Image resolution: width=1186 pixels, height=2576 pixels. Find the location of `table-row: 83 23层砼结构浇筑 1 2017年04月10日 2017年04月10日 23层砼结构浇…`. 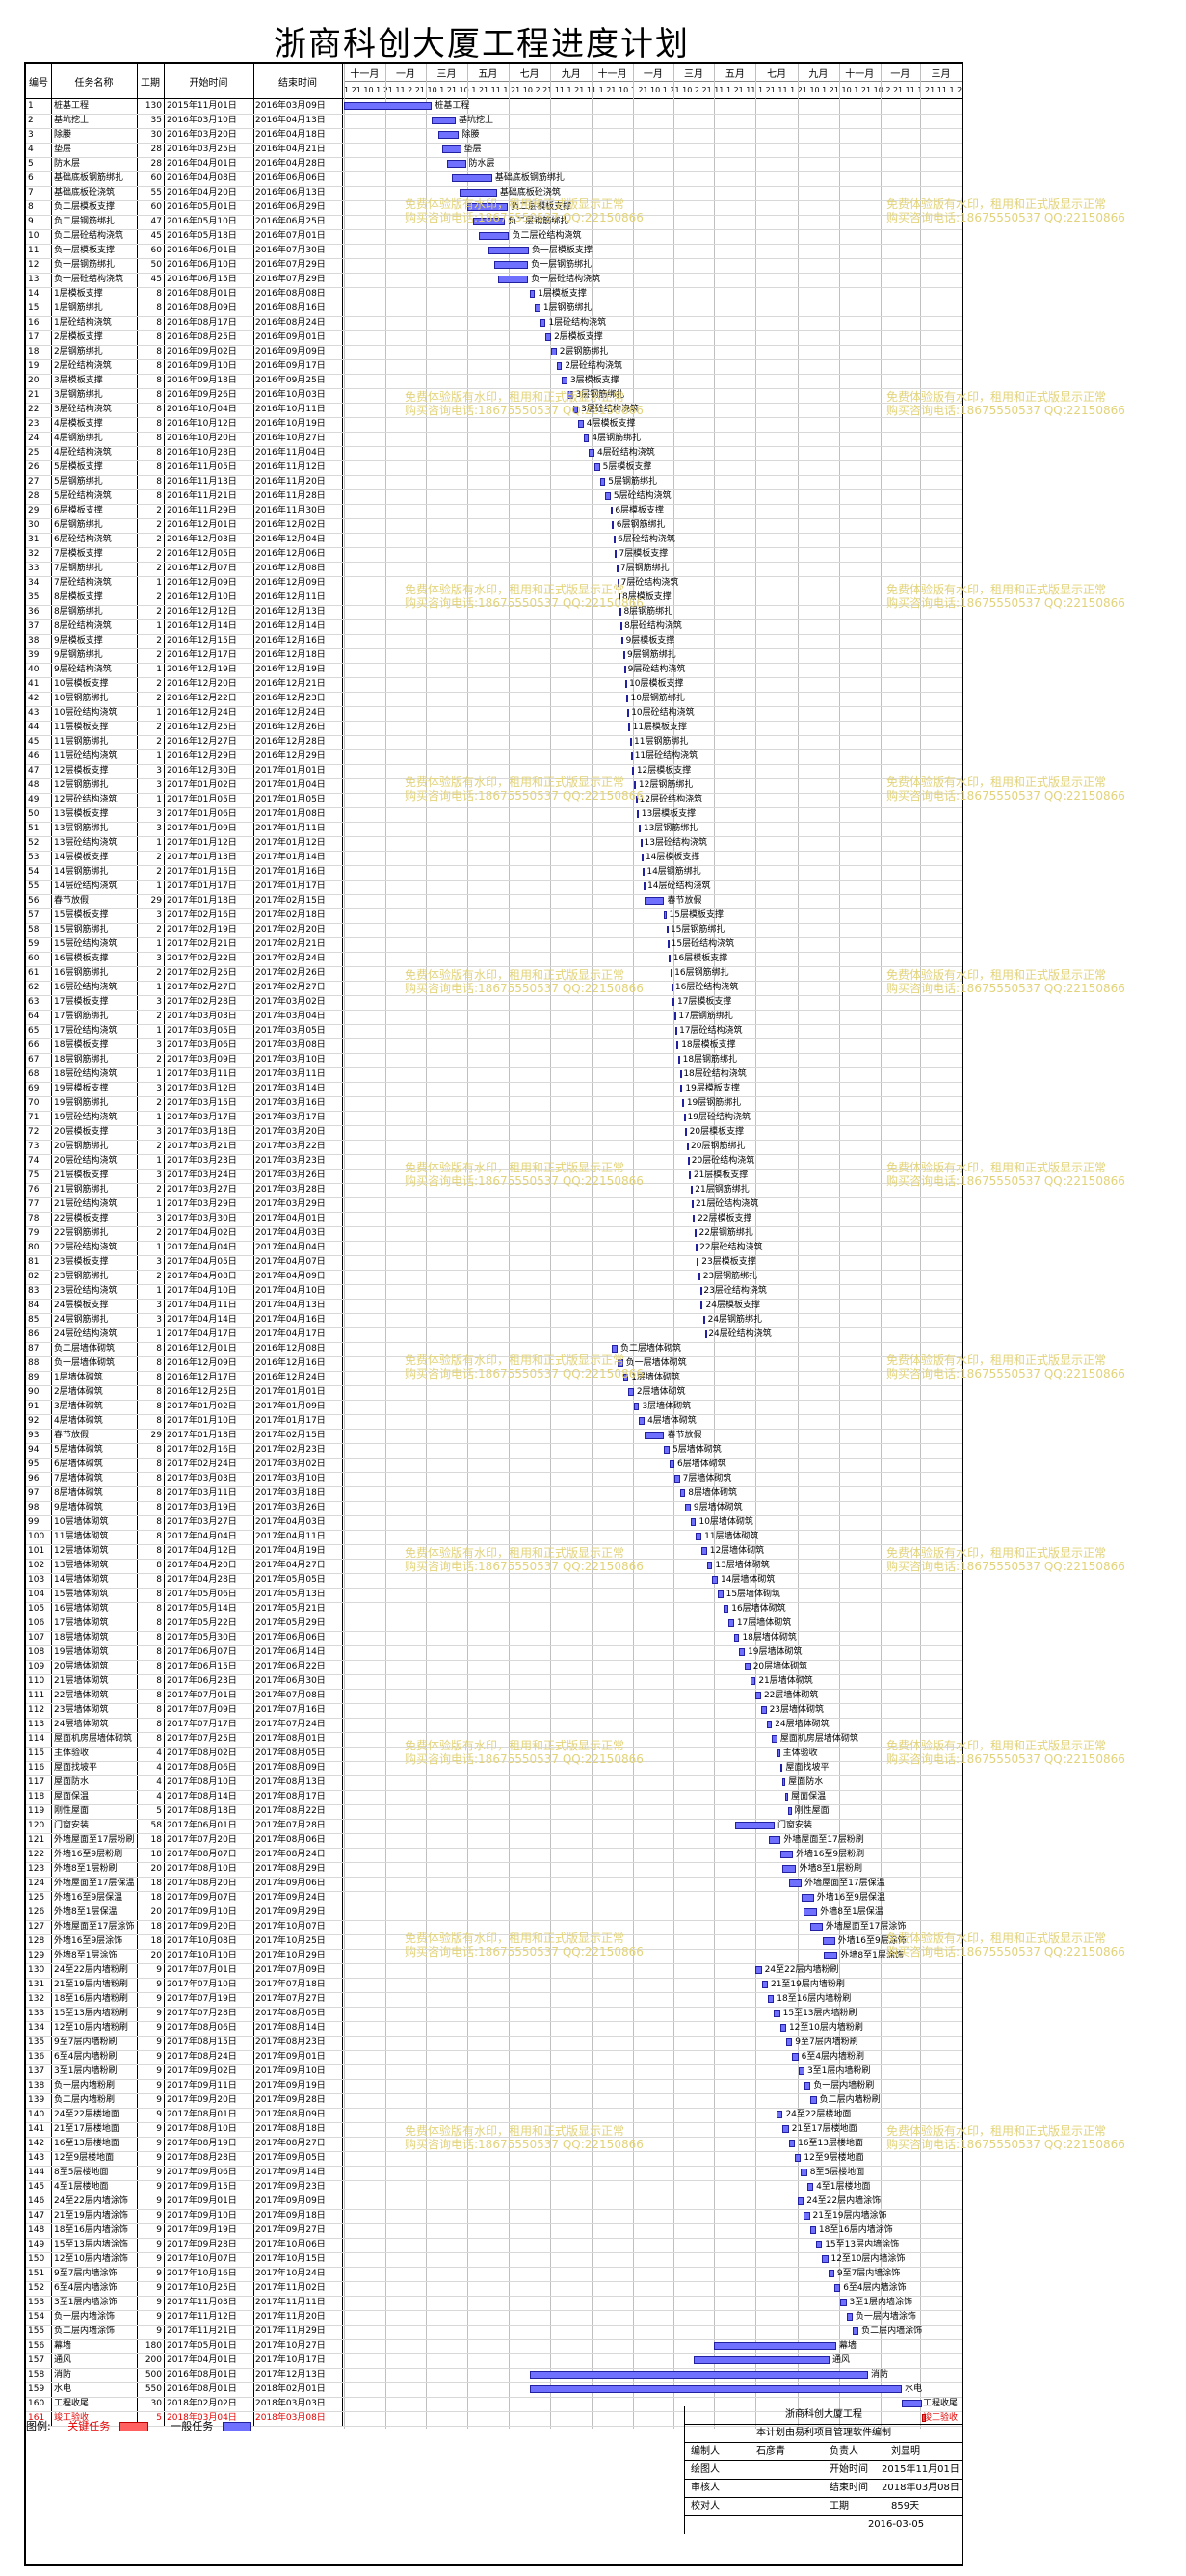

table-row: 83 23层砼结构浇筑 1 2017年04月10日 2017年04月10日 23层砼结构浇… is located at coordinates (494, 1292).